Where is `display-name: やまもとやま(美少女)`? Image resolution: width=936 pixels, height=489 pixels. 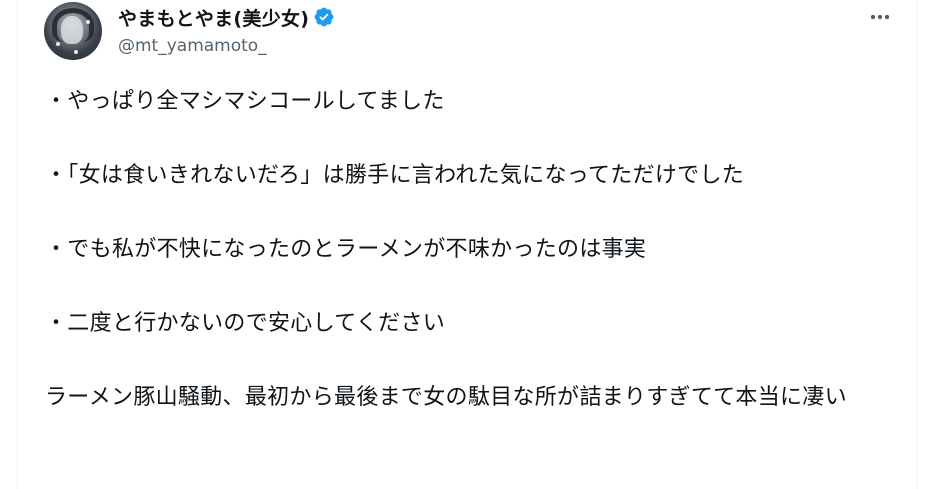 display-name: やまもとやま(美少女) is located at coordinates (213, 17).